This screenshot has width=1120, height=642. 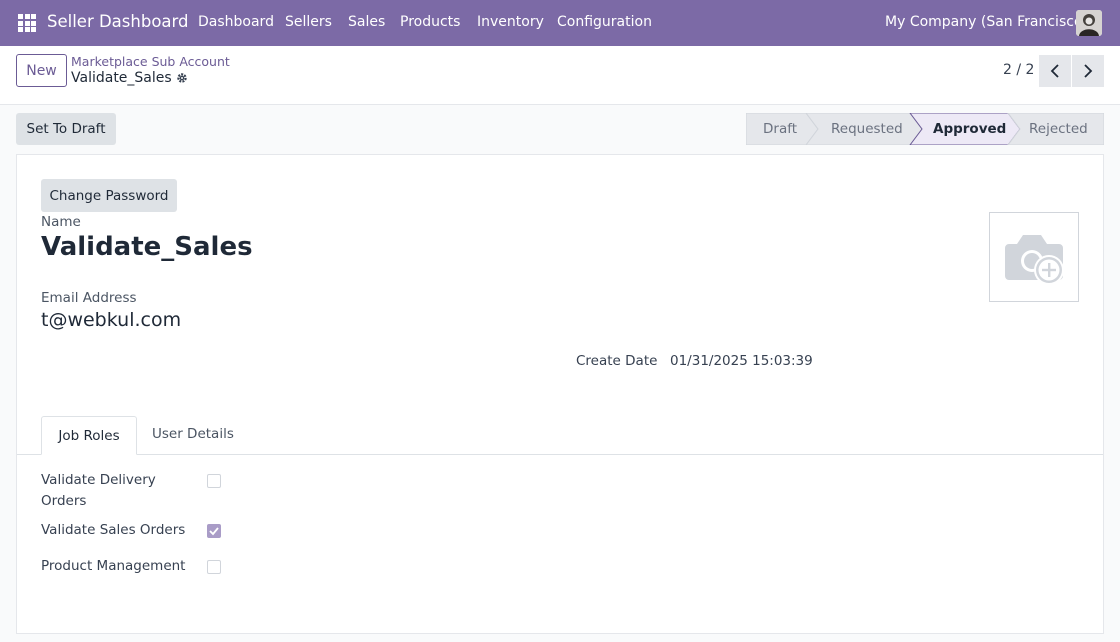 I want to click on tab-divider, so click(x=560, y=454).